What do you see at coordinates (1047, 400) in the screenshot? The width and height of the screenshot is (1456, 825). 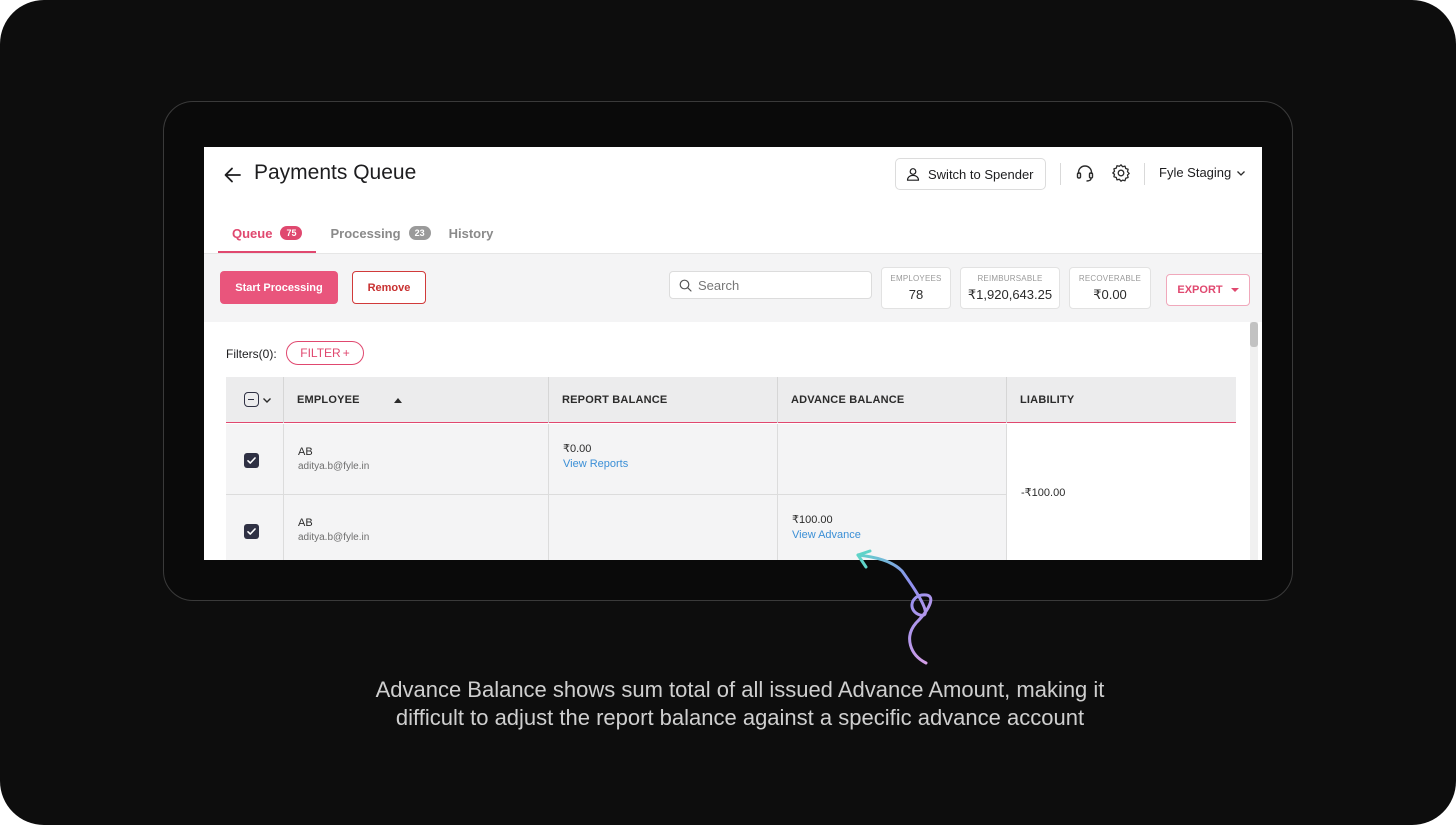 I see `column-label: LIABILITY` at bounding box center [1047, 400].